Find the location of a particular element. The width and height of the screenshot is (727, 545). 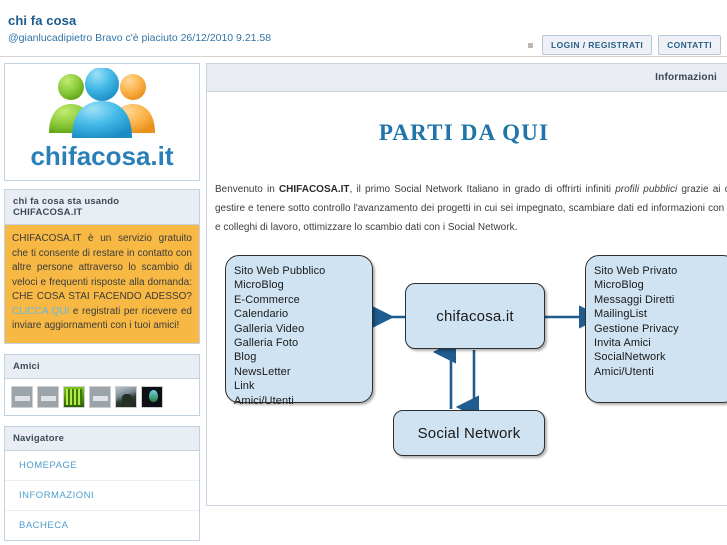

clicca-qui-link: CLICCA QUI is located at coordinates (40, 311).